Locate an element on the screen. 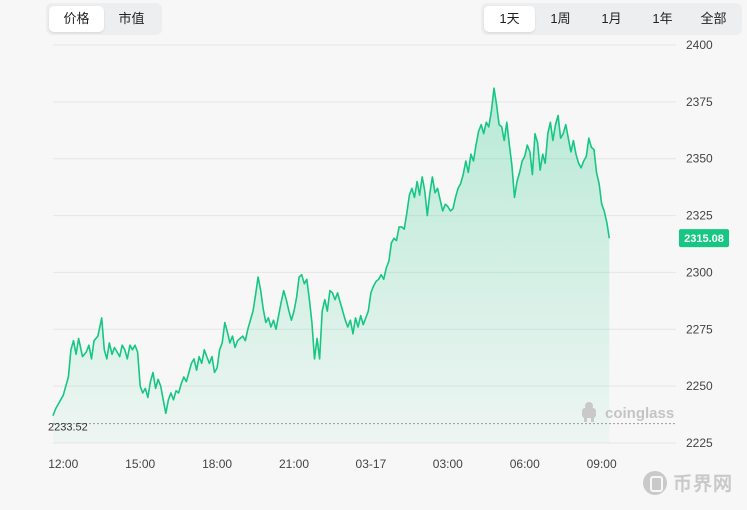 The height and width of the screenshot is (510, 747). x-tick-label: 06:00 is located at coordinates (525, 464).